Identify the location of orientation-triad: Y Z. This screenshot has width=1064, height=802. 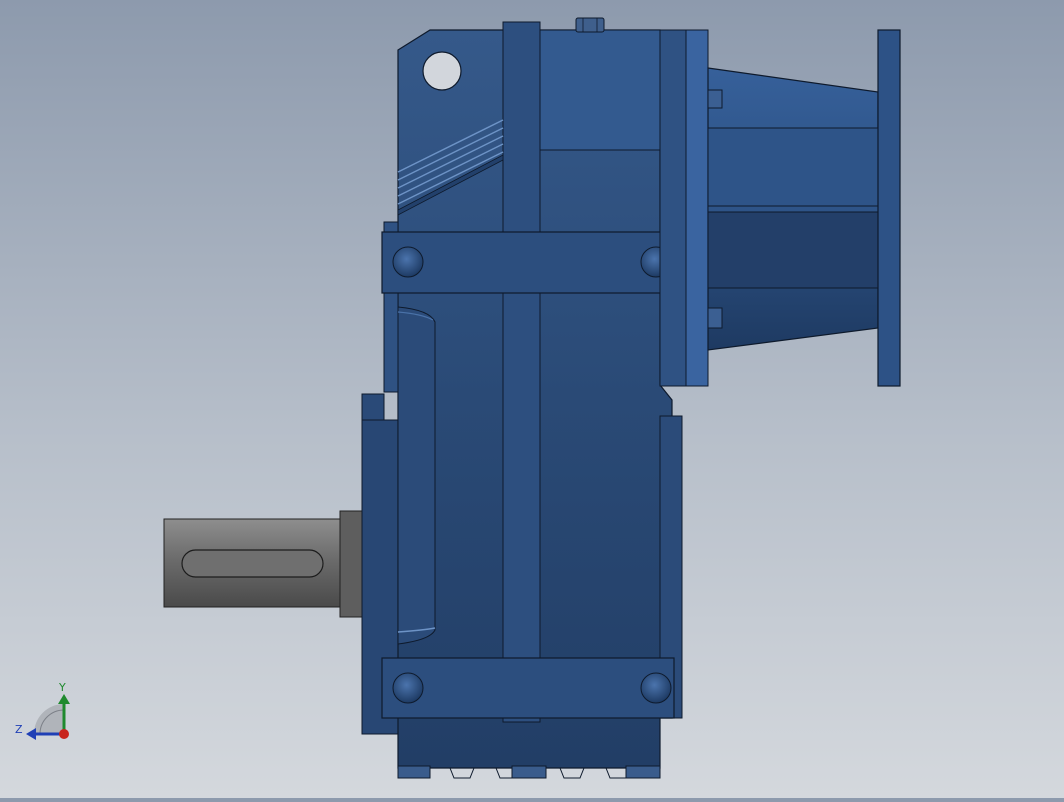
(42, 710).